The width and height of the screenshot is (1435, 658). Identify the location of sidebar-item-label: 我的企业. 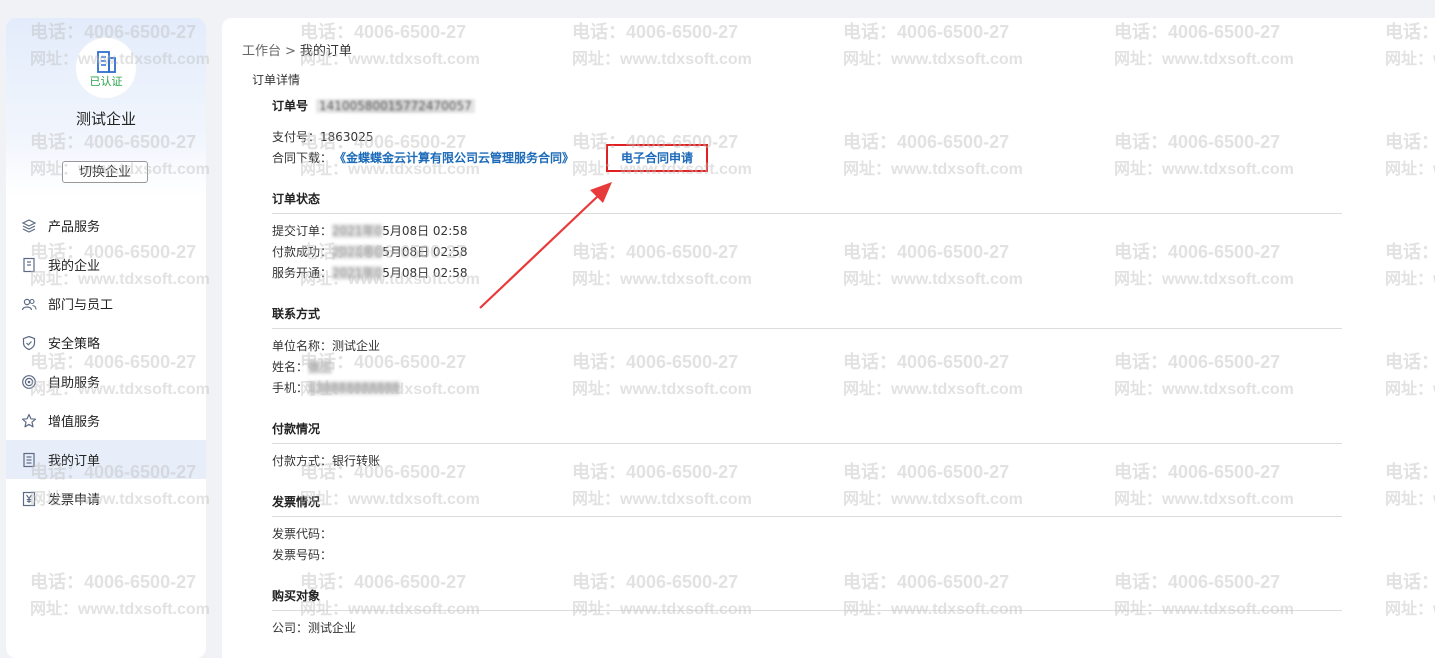
(74, 266).